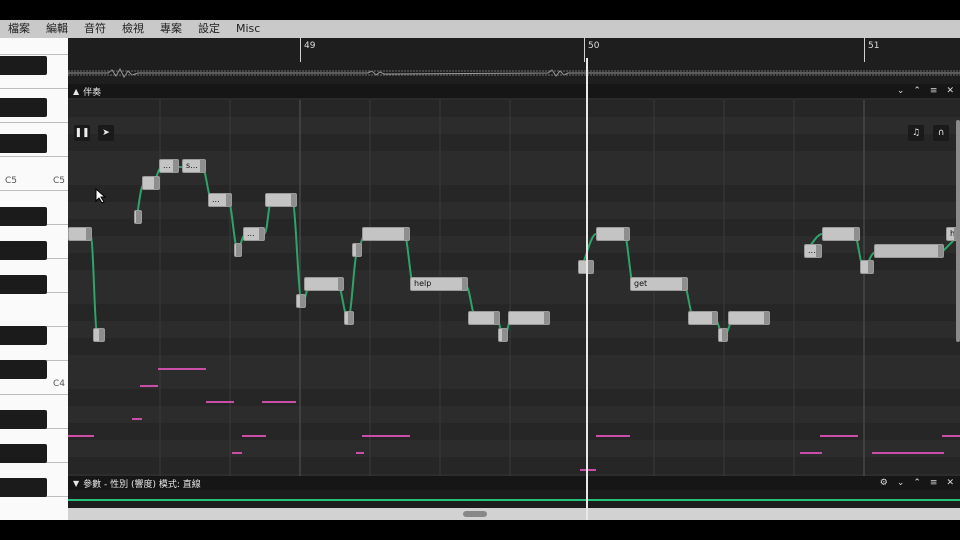 Image resolution: width=960 pixels, height=540 pixels. I want to click on menu-notes: 音符, so click(95, 29).